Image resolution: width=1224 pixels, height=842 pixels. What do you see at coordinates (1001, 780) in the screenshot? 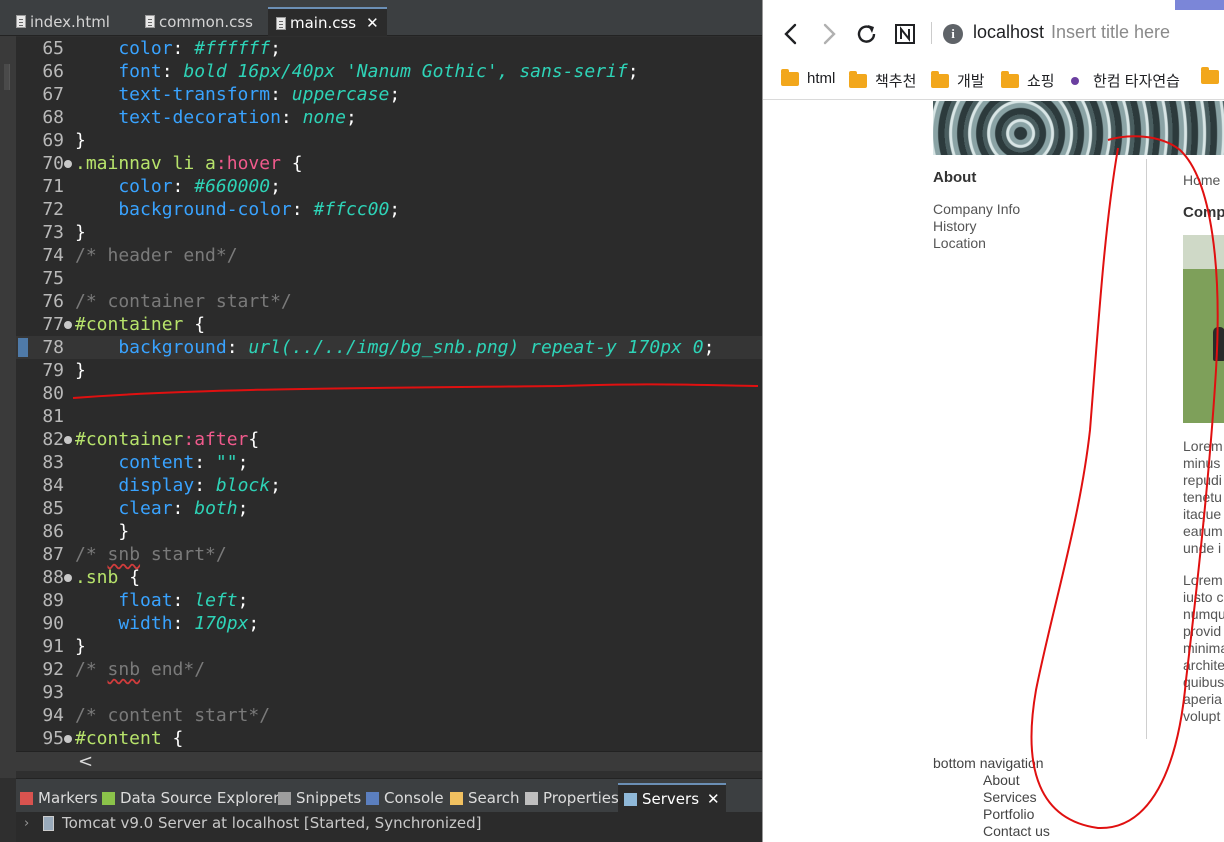
I see `bottom-nav-about: About` at bounding box center [1001, 780].